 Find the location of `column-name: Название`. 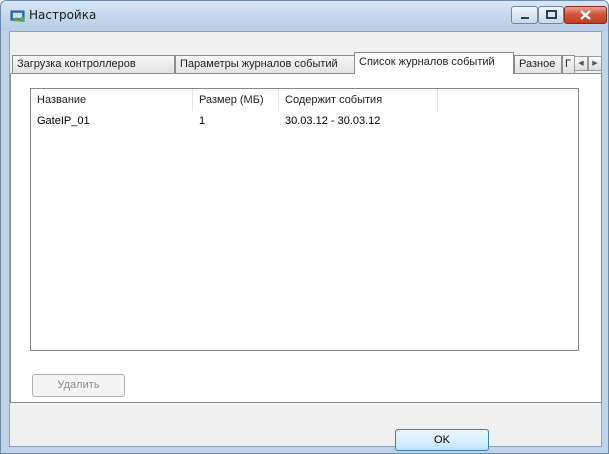

column-name: Название is located at coordinates (112, 100).